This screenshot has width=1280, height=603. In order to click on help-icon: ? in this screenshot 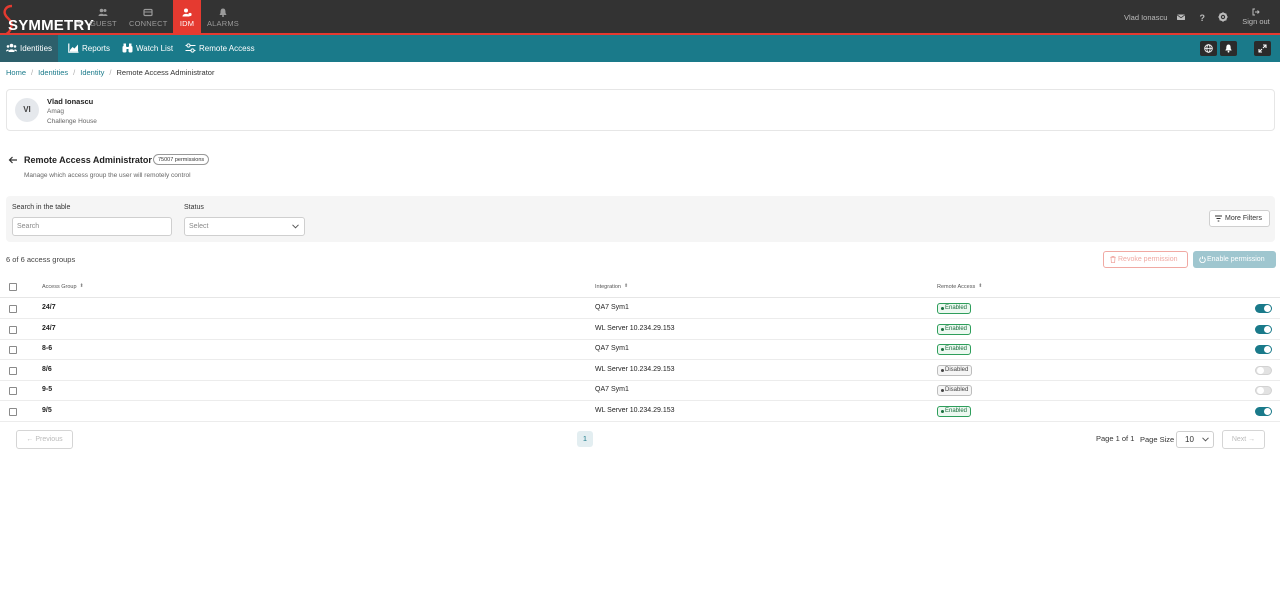, I will do `click(1202, 17)`.